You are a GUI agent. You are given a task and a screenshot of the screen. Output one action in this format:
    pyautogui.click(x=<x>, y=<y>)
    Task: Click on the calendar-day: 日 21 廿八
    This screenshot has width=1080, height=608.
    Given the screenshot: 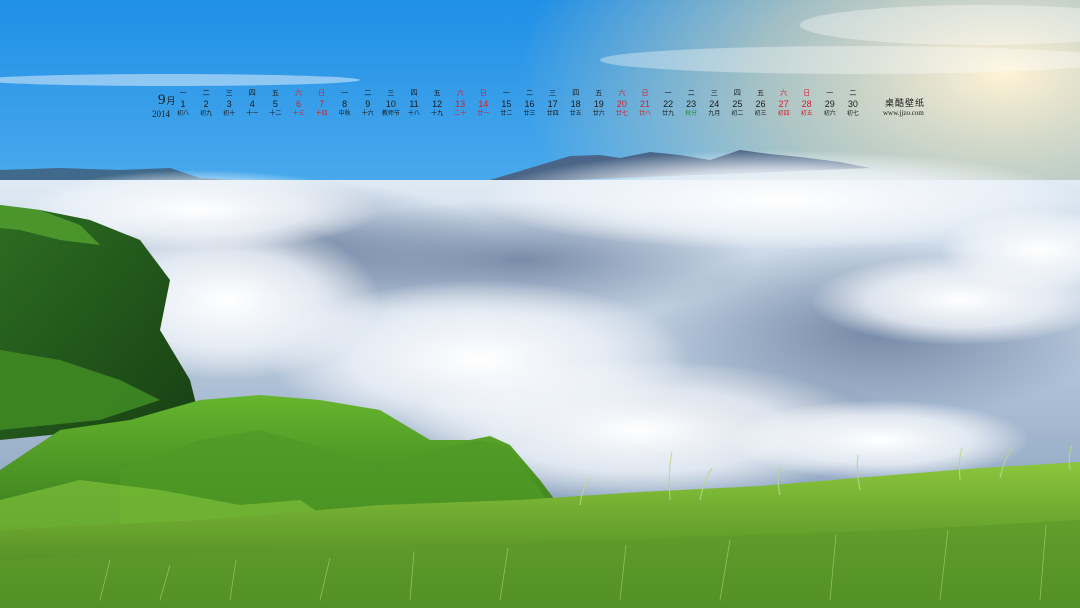 What is the action you would take?
    pyautogui.click(x=645, y=103)
    